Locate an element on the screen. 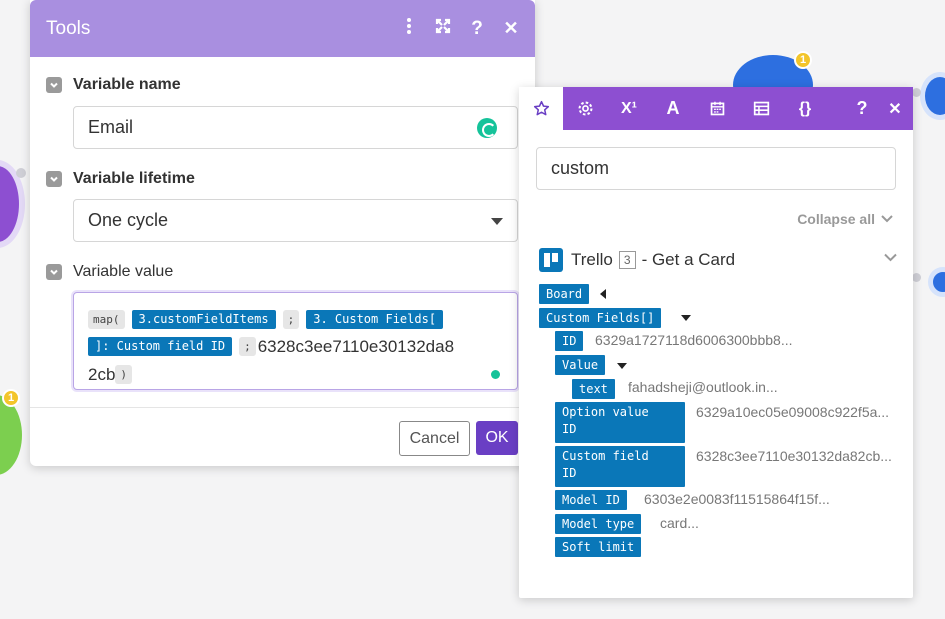 The height and width of the screenshot is (619, 945). variable-lifetime-select: One cycle is located at coordinates (295, 220).